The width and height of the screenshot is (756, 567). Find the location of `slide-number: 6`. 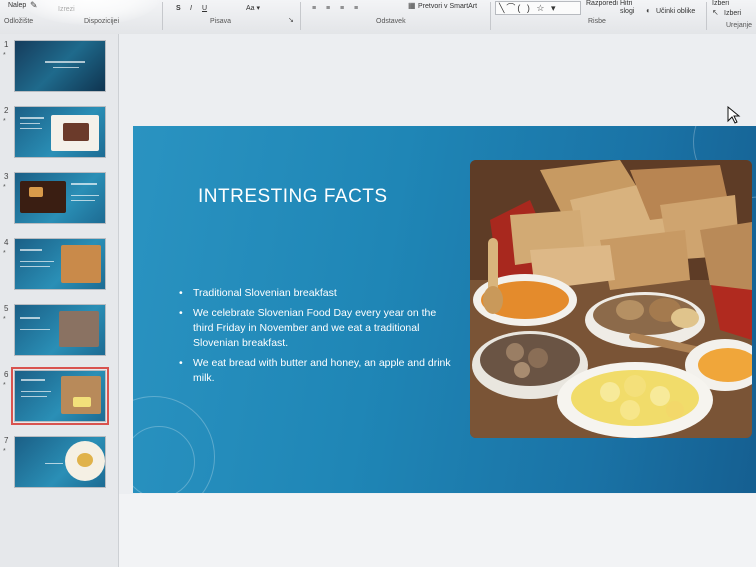

slide-number: 6 is located at coordinates (6, 374).